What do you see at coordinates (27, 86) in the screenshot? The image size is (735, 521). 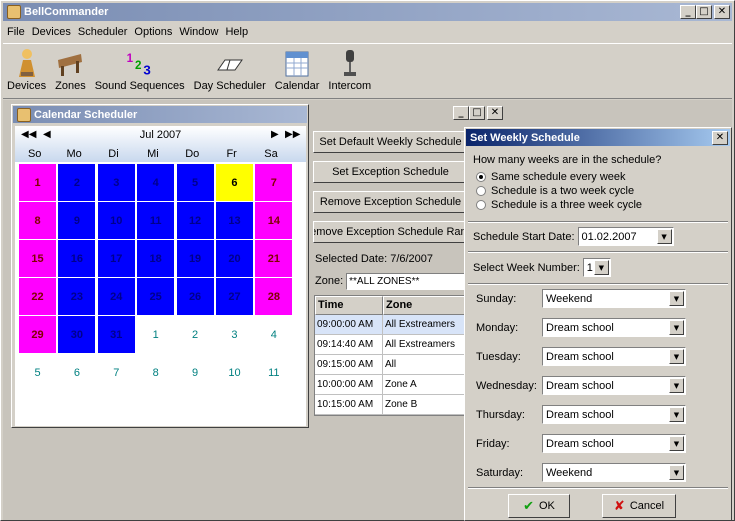 I see `toolbar-devices-label: Devices` at bounding box center [27, 86].